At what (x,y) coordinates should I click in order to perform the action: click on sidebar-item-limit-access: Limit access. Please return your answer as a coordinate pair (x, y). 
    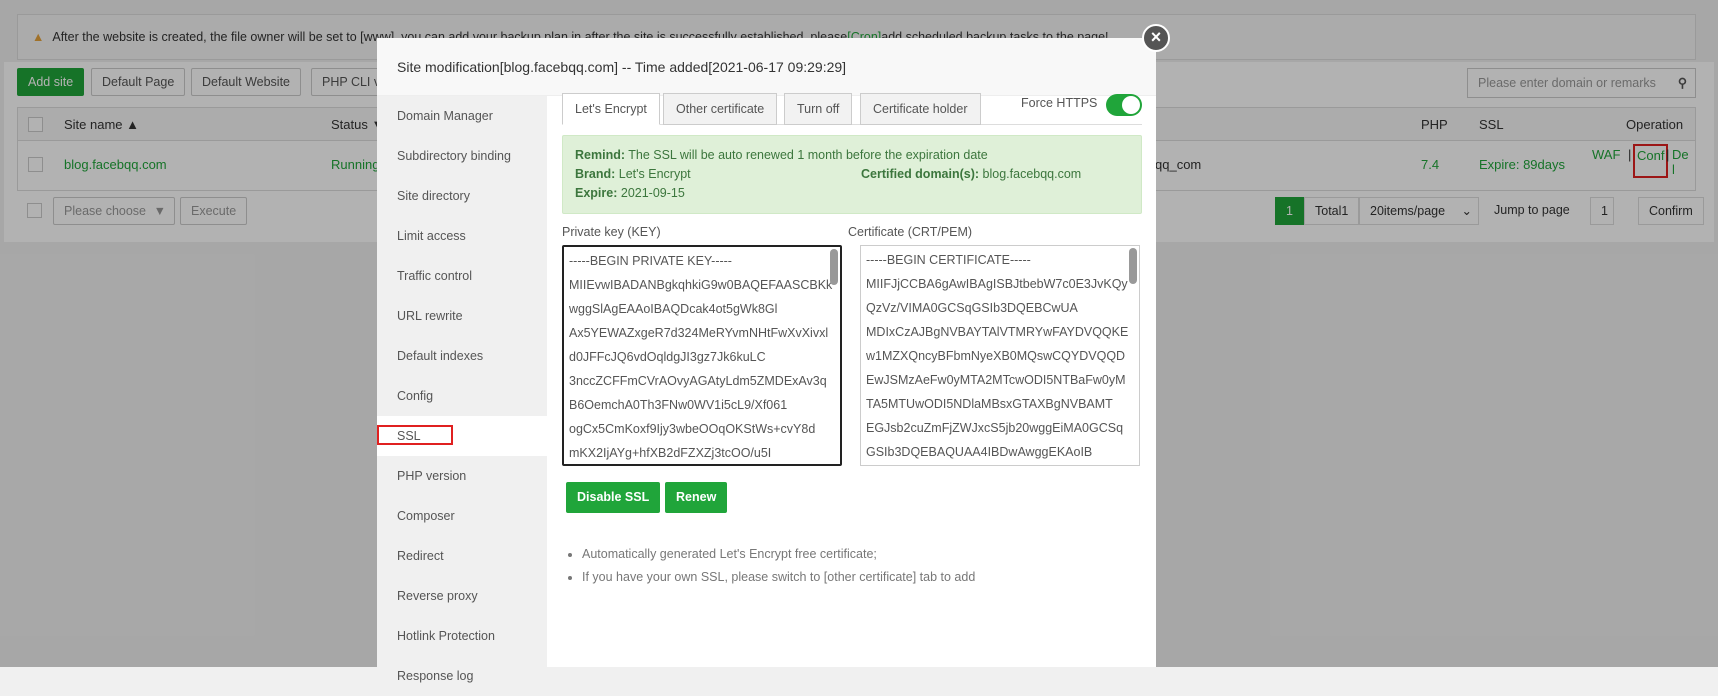
    Looking at the image, I should click on (462, 236).